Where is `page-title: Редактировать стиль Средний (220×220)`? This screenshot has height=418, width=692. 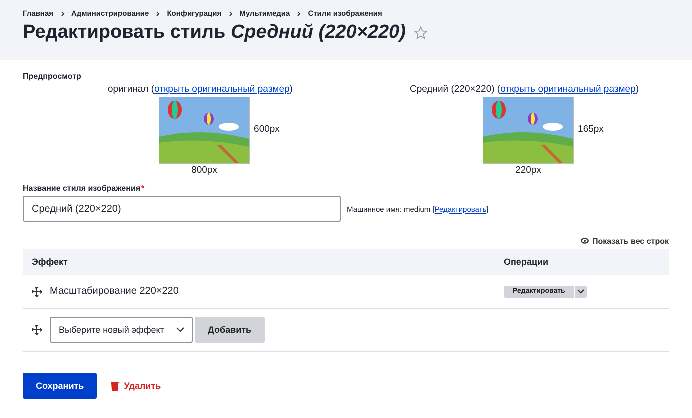 page-title: Редактировать стиль Средний (220×220) is located at coordinates (214, 33).